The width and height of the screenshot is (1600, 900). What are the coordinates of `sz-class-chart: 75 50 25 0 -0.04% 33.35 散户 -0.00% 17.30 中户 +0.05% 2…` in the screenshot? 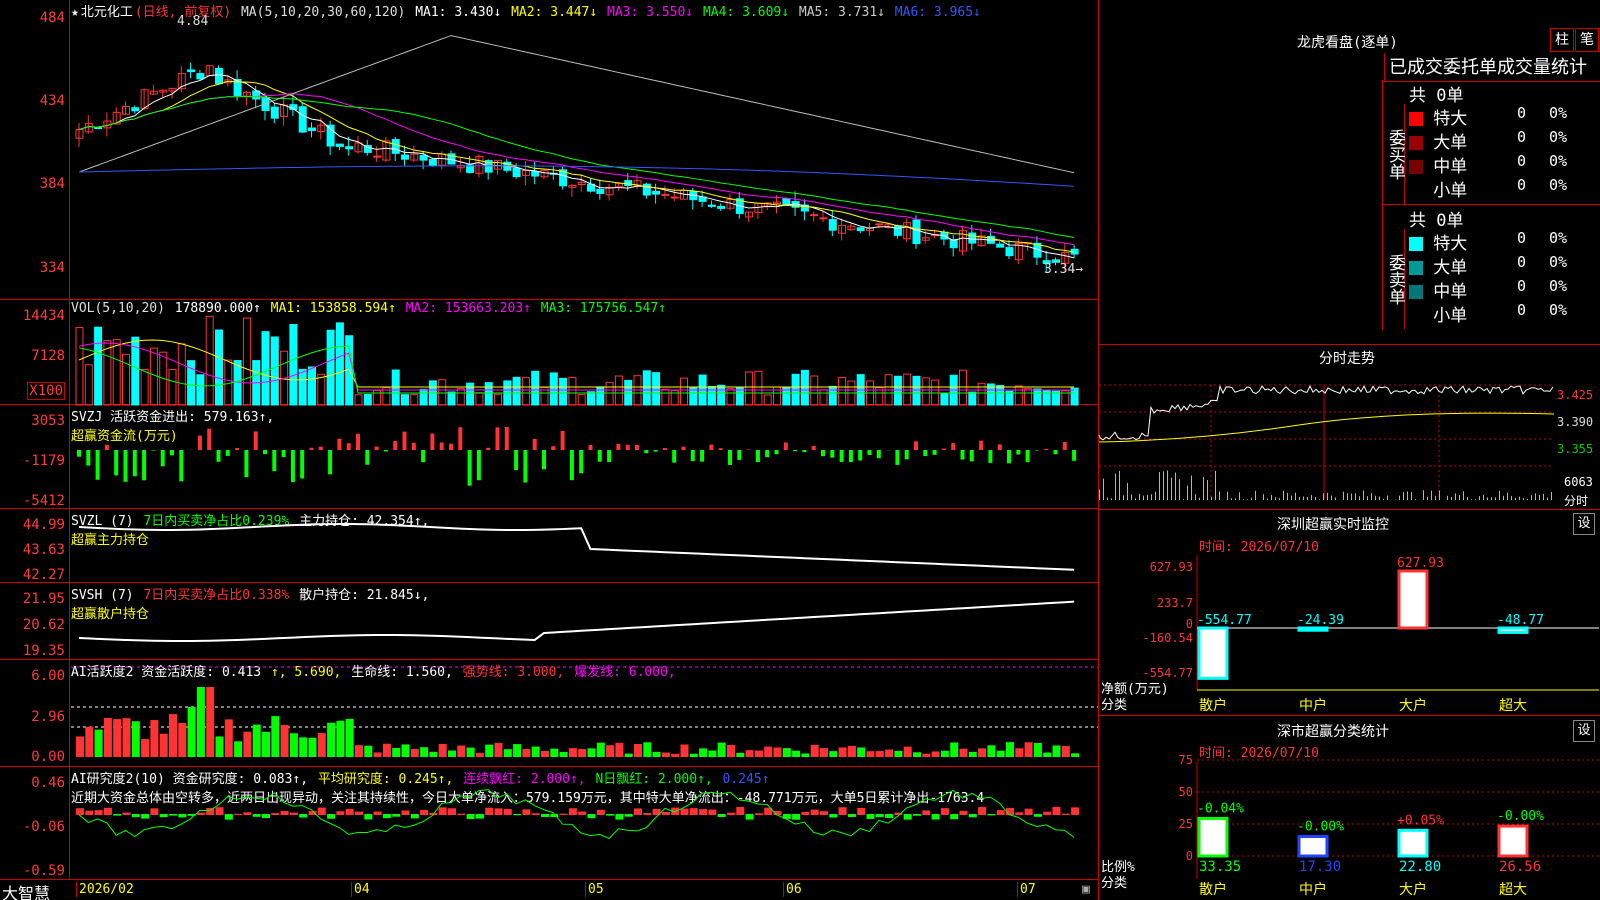 It's located at (1349, 808).